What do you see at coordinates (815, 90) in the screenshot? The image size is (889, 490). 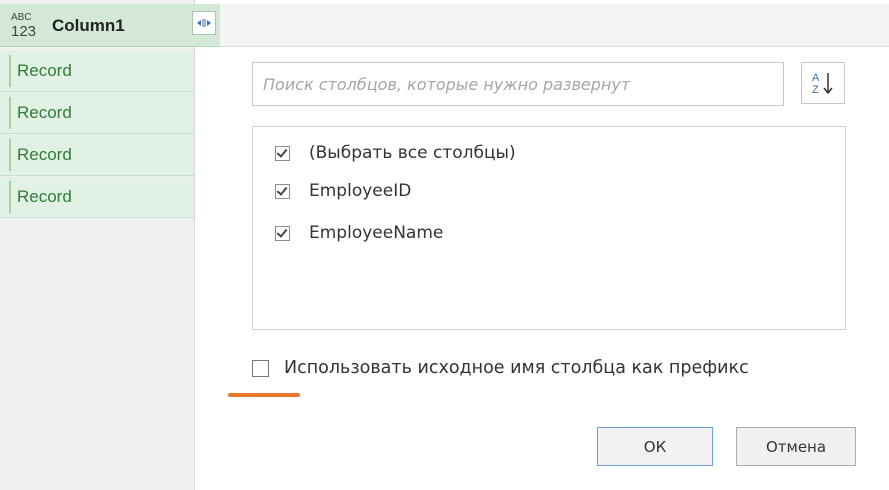 I see `svg-text: Z` at bounding box center [815, 90].